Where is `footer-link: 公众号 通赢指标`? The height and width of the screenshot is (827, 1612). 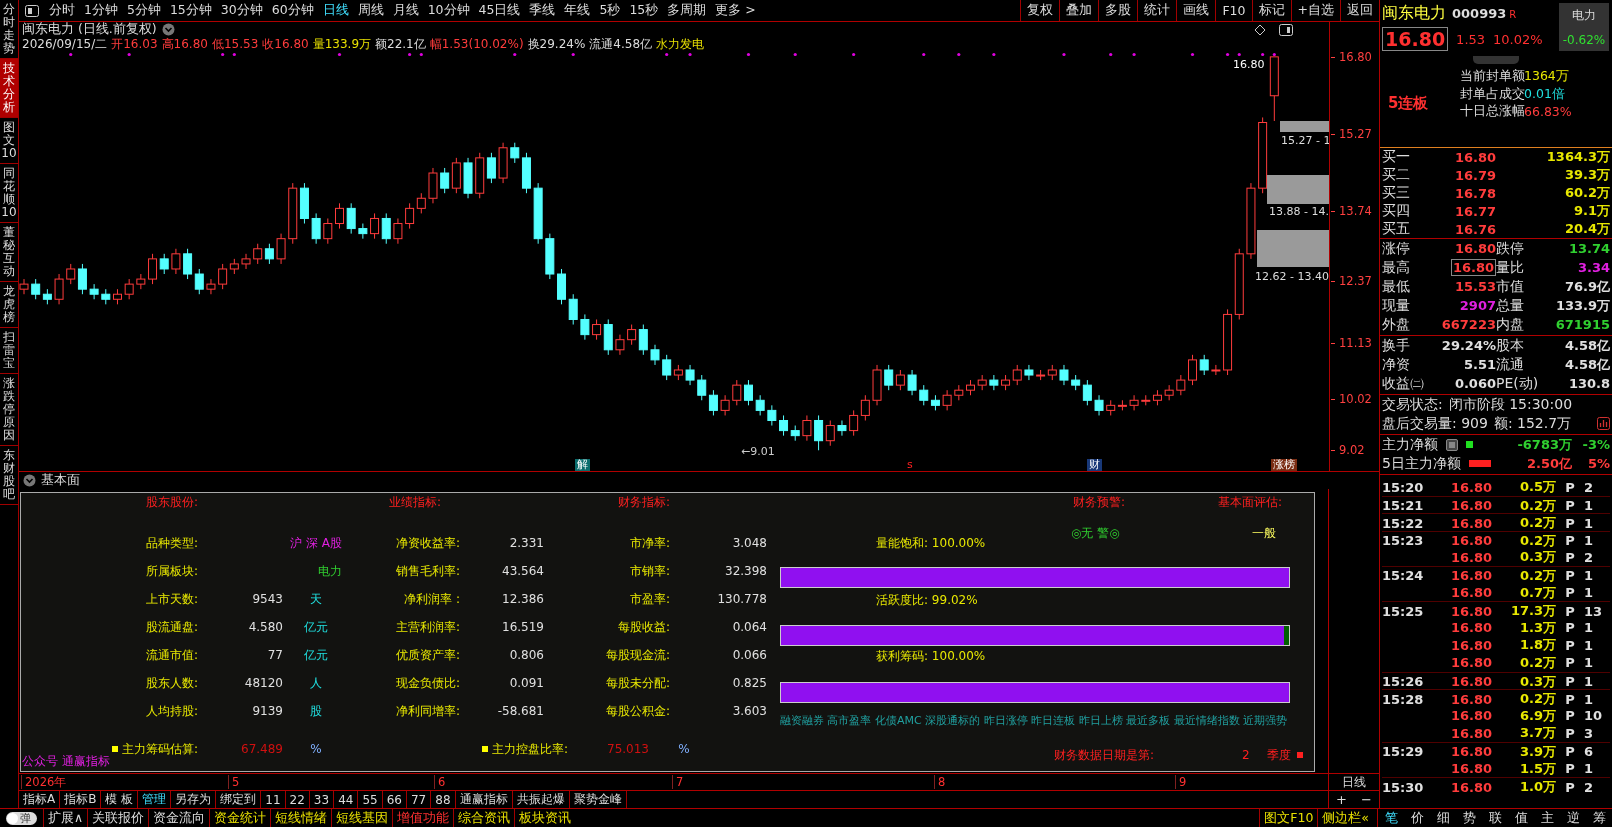 footer-link: 公众号 通赢指标 is located at coordinates (66, 761).